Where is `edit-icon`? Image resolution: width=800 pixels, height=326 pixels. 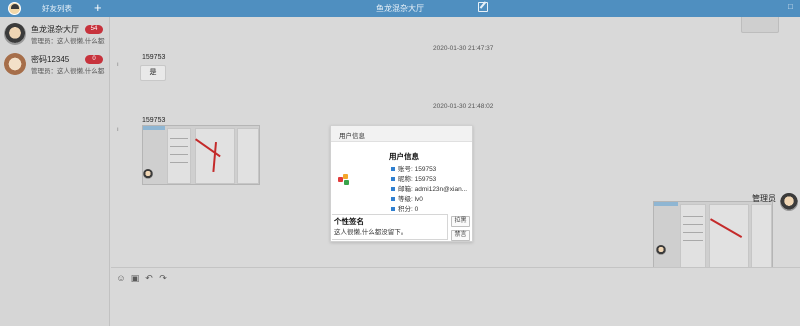 edit-icon is located at coordinates (483, 7).